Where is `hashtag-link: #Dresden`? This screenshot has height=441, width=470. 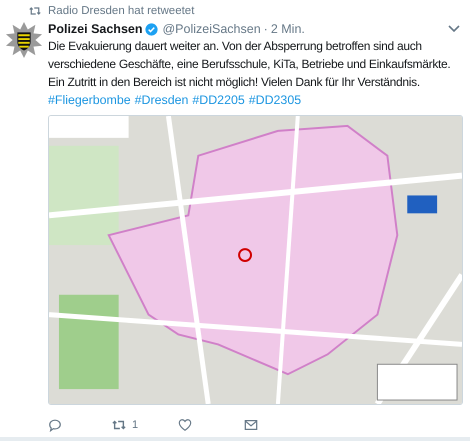
hashtag-link: #Dresden is located at coordinates (161, 100).